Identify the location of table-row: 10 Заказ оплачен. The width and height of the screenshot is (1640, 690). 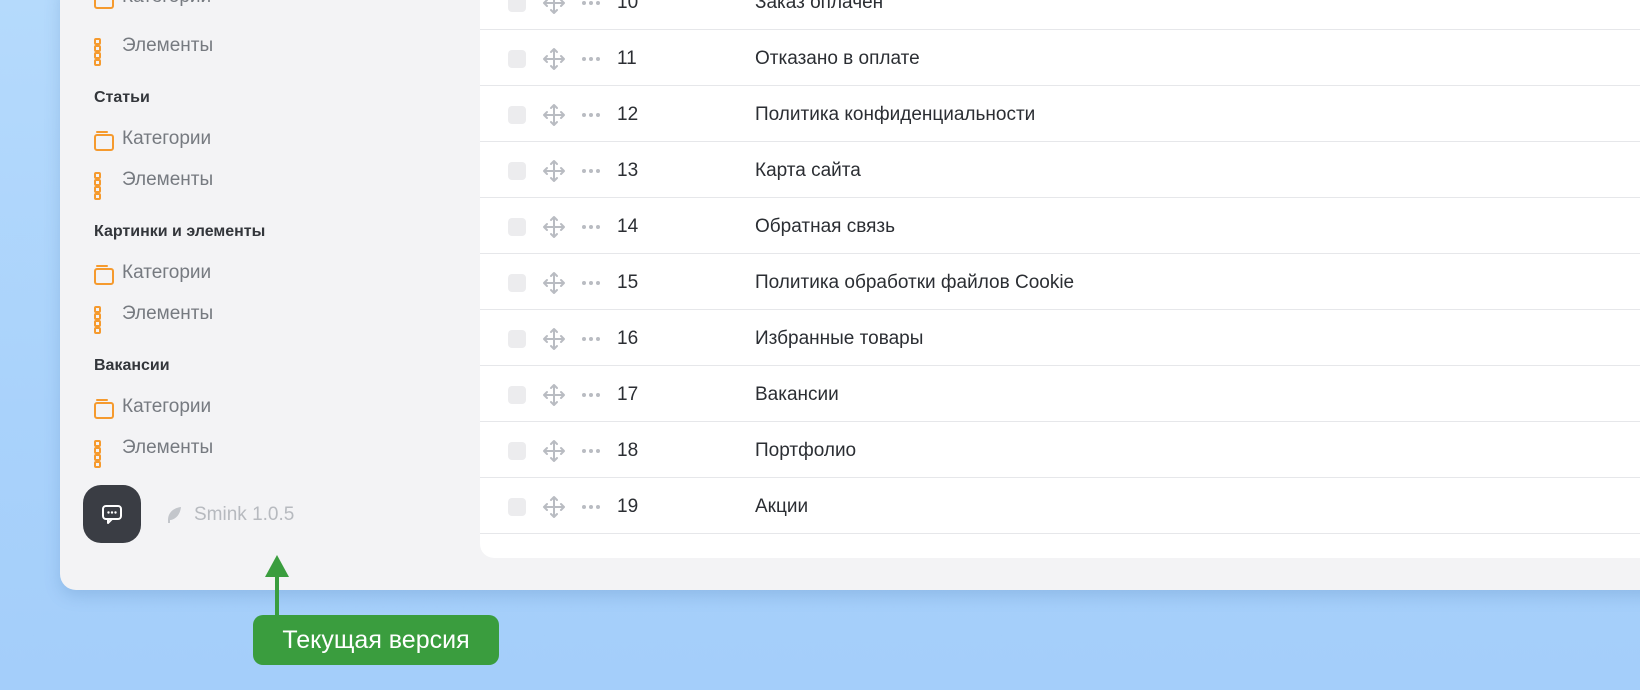
(1060, 15).